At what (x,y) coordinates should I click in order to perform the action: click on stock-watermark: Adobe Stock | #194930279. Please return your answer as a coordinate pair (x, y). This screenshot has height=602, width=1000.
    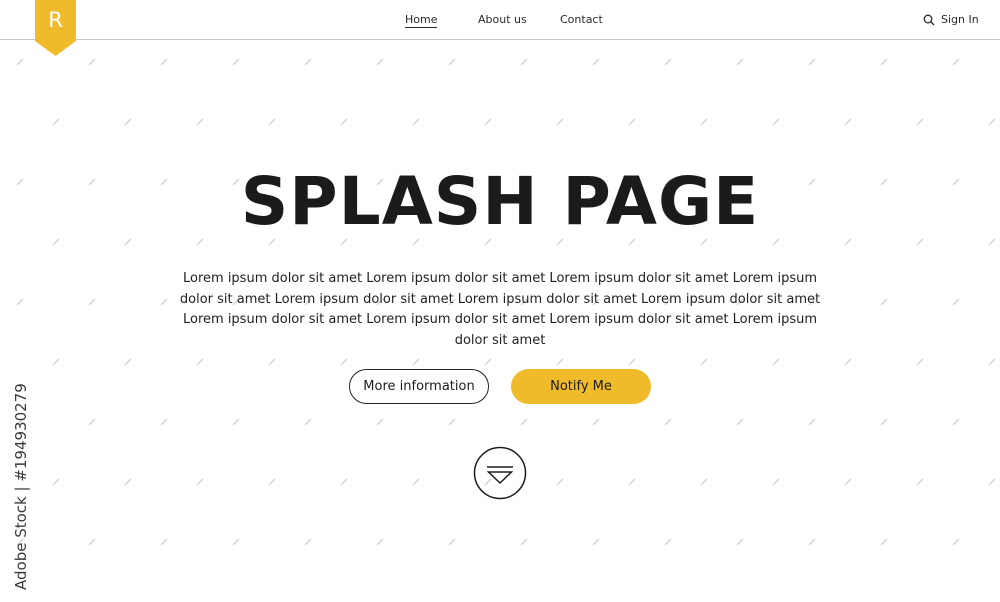
    Looking at the image, I should click on (21, 486).